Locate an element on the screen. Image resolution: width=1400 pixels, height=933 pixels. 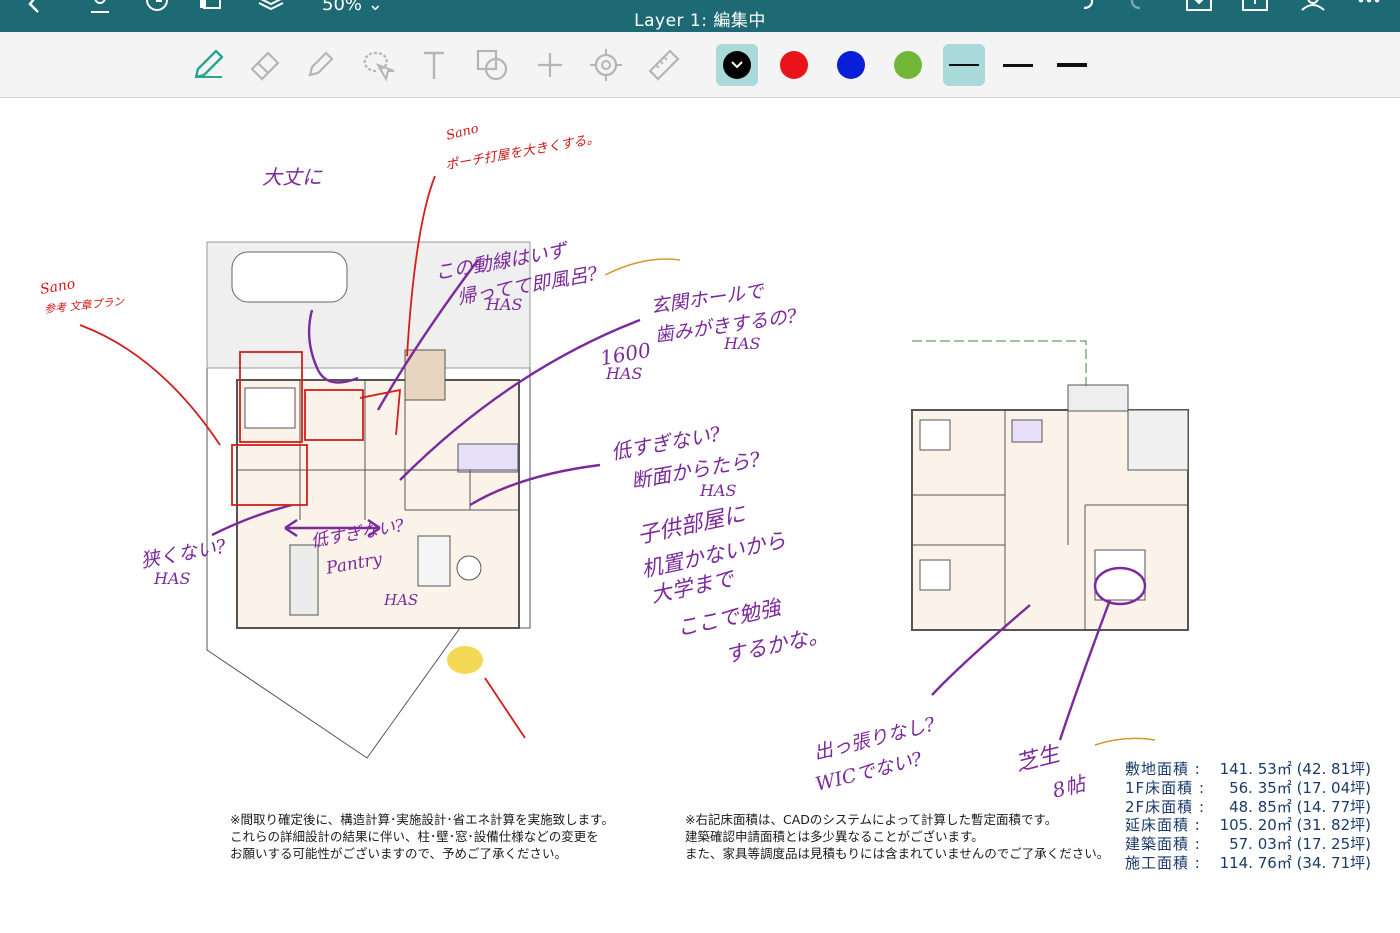
plus-icon is located at coordinates (550, 65).